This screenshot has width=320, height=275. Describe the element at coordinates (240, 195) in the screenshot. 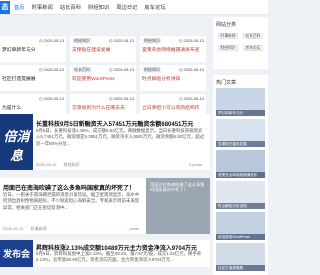

I see `hot-article-item: 时点解贴分析讲知` at that location.